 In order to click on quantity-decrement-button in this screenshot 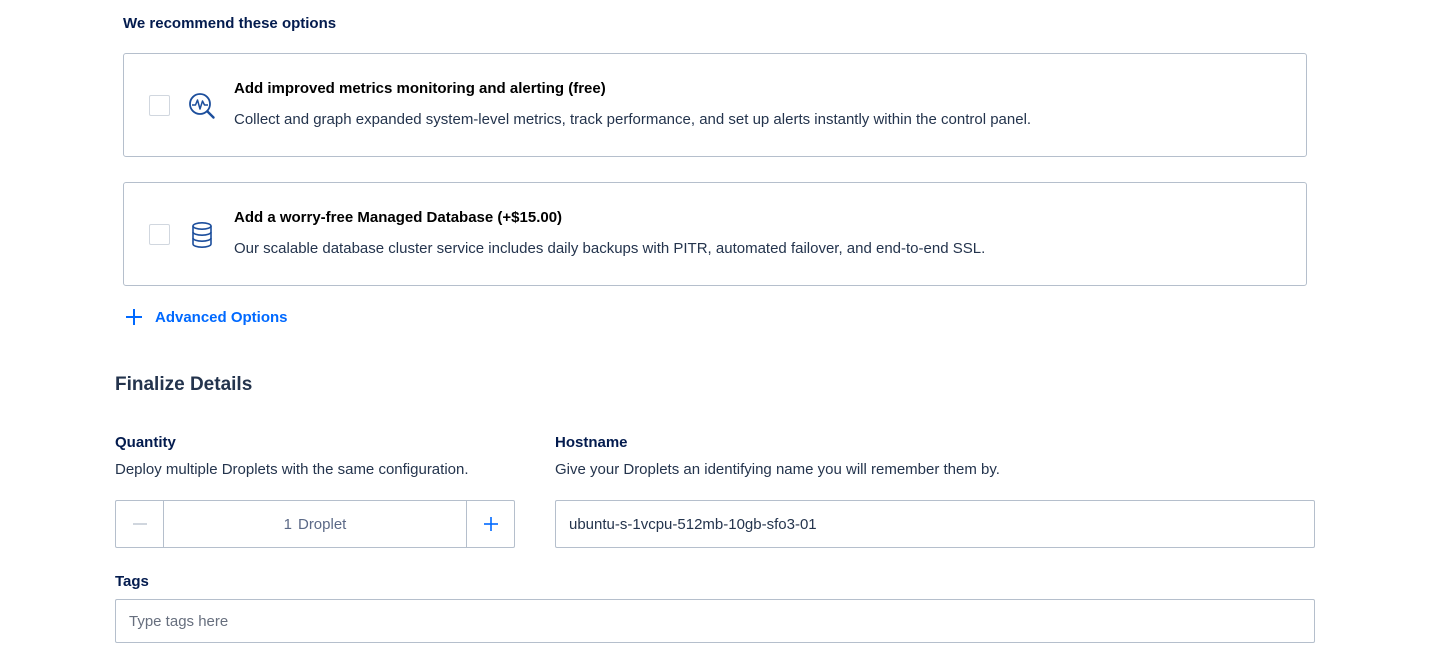, I will do `click(140, 524)`.